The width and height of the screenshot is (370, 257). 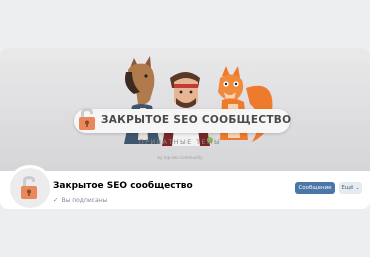 I want to click on chevron-down-icon: ⌄, so click(x=357, y=188).